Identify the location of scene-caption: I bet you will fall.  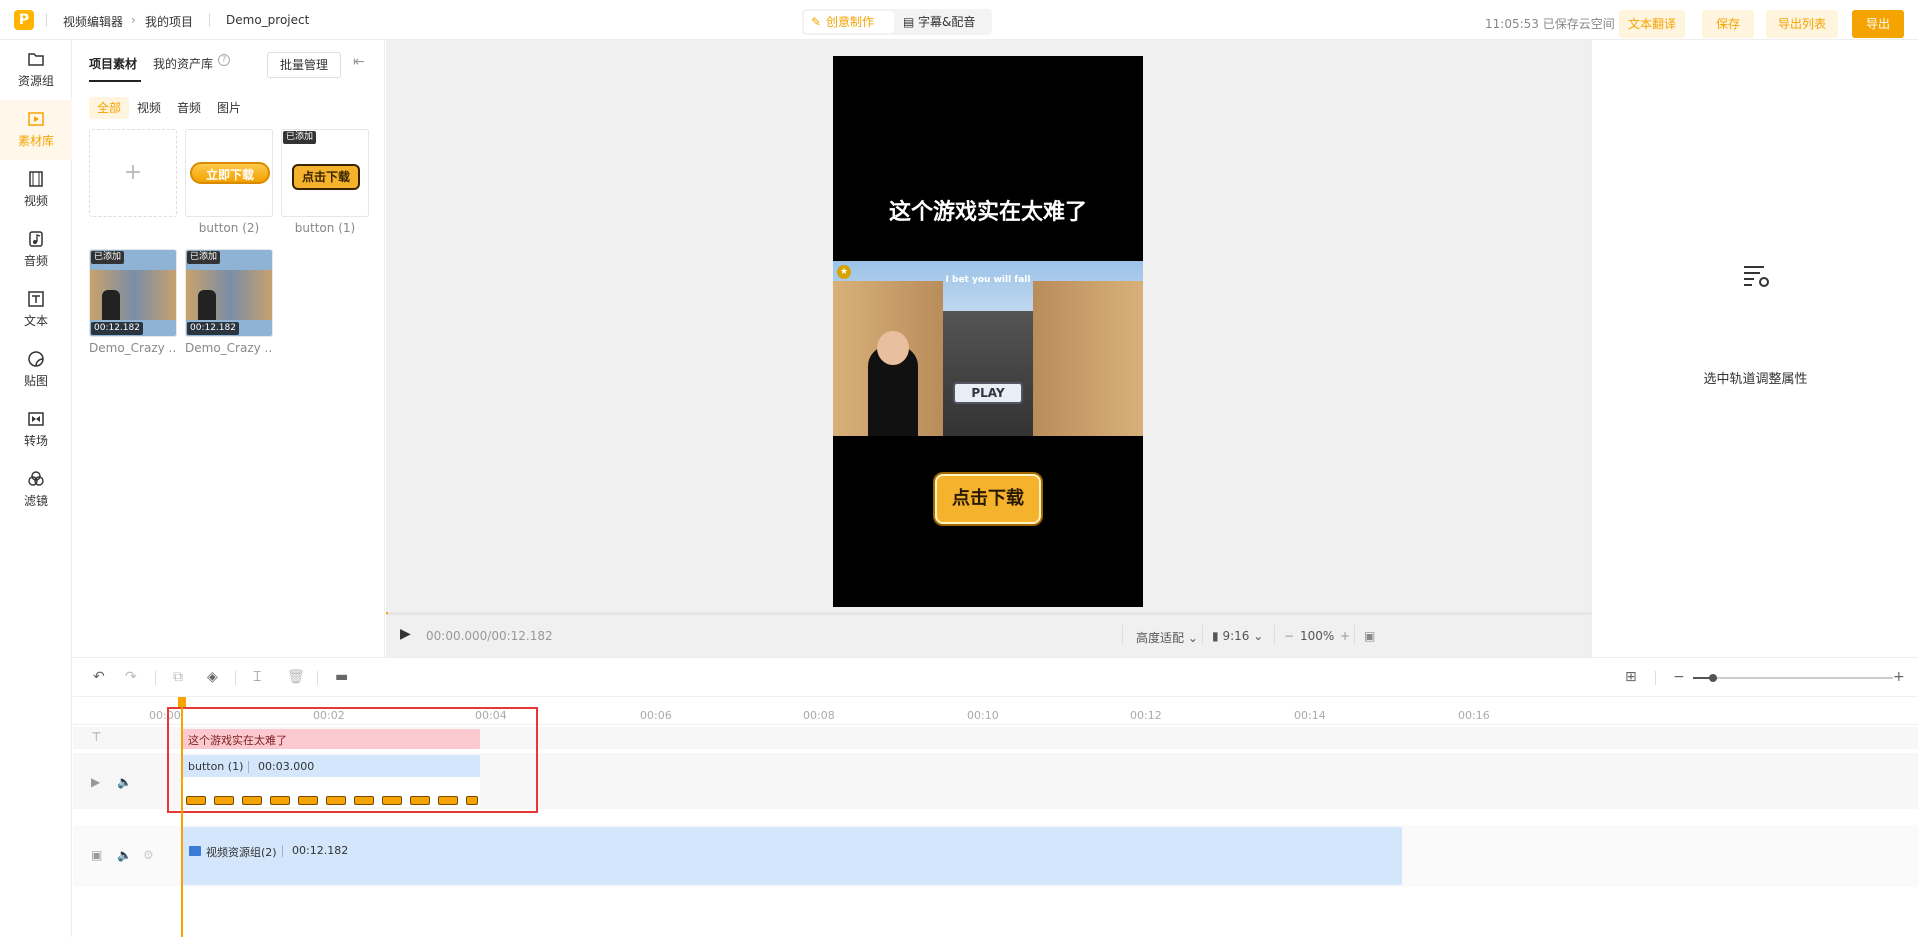
(988, 280).